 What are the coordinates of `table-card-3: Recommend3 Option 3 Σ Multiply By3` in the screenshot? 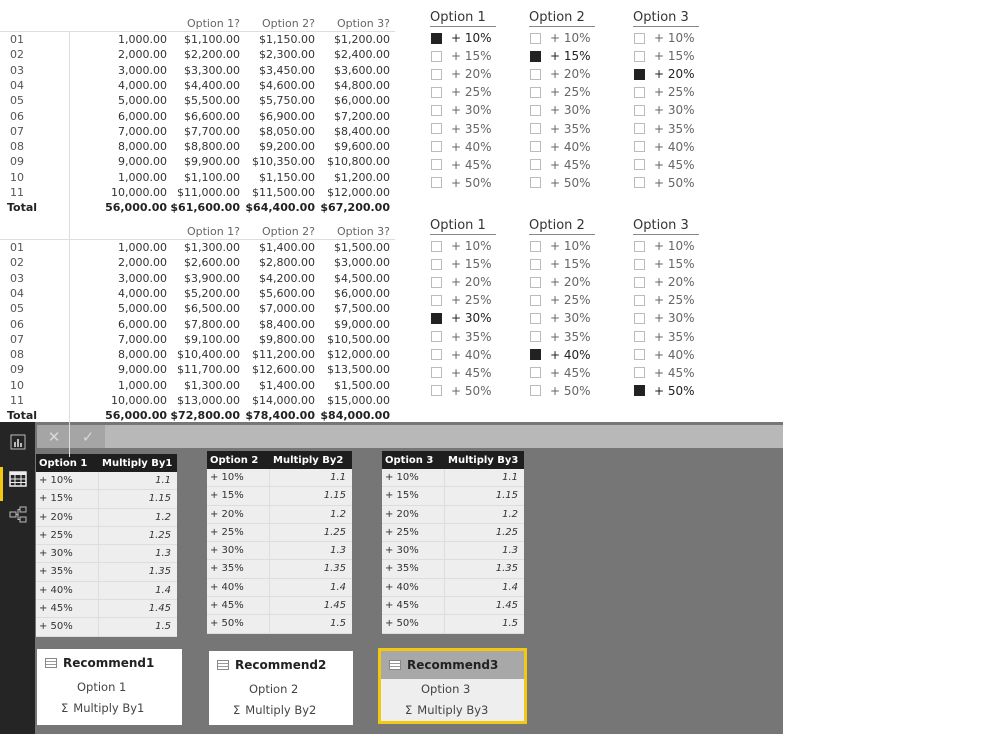 It's located at (452, 686).